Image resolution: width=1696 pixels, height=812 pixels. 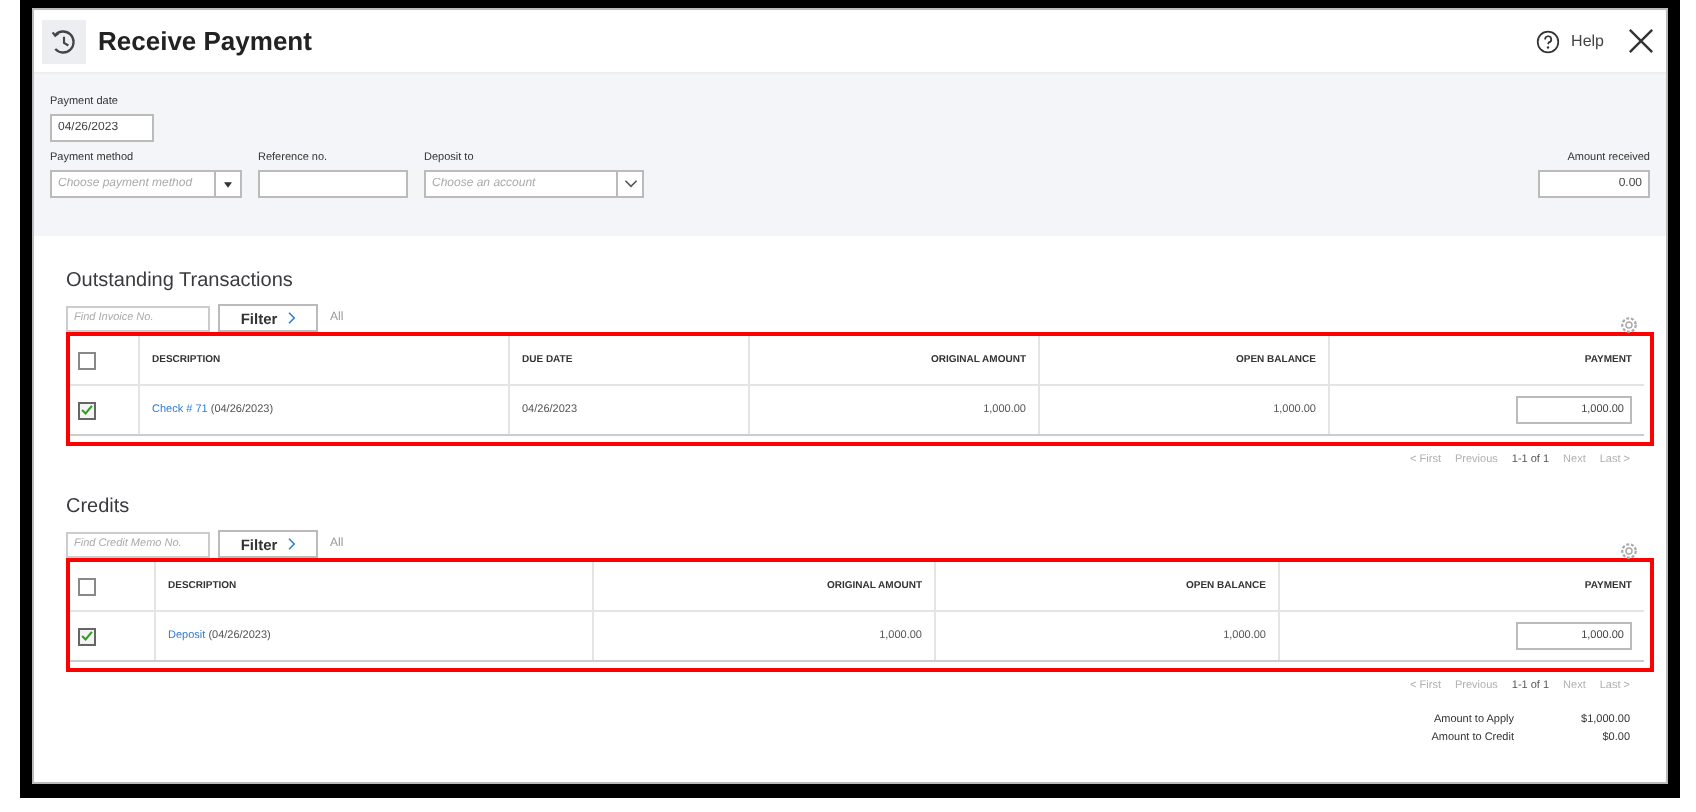 What do you see at coordinates (180, 281) in the screenshot?
I see `section-title: Outstanding Transactions` at bounding box center [180, 281].